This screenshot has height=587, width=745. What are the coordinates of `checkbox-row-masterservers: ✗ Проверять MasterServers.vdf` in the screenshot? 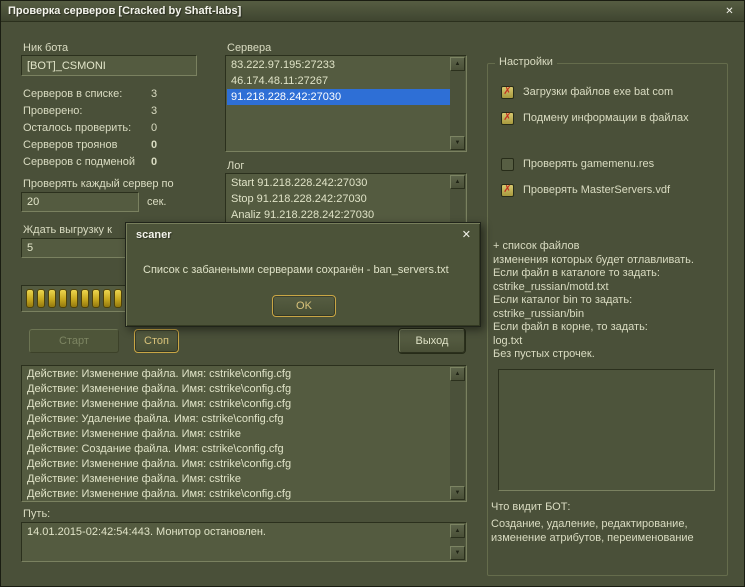 It's located at (585, 190).